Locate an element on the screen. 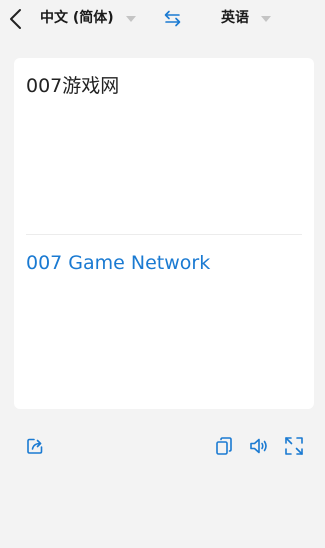 This screenshot has width=325, height=548. target-language-label: 英语 is located at coordinates (235, 18).